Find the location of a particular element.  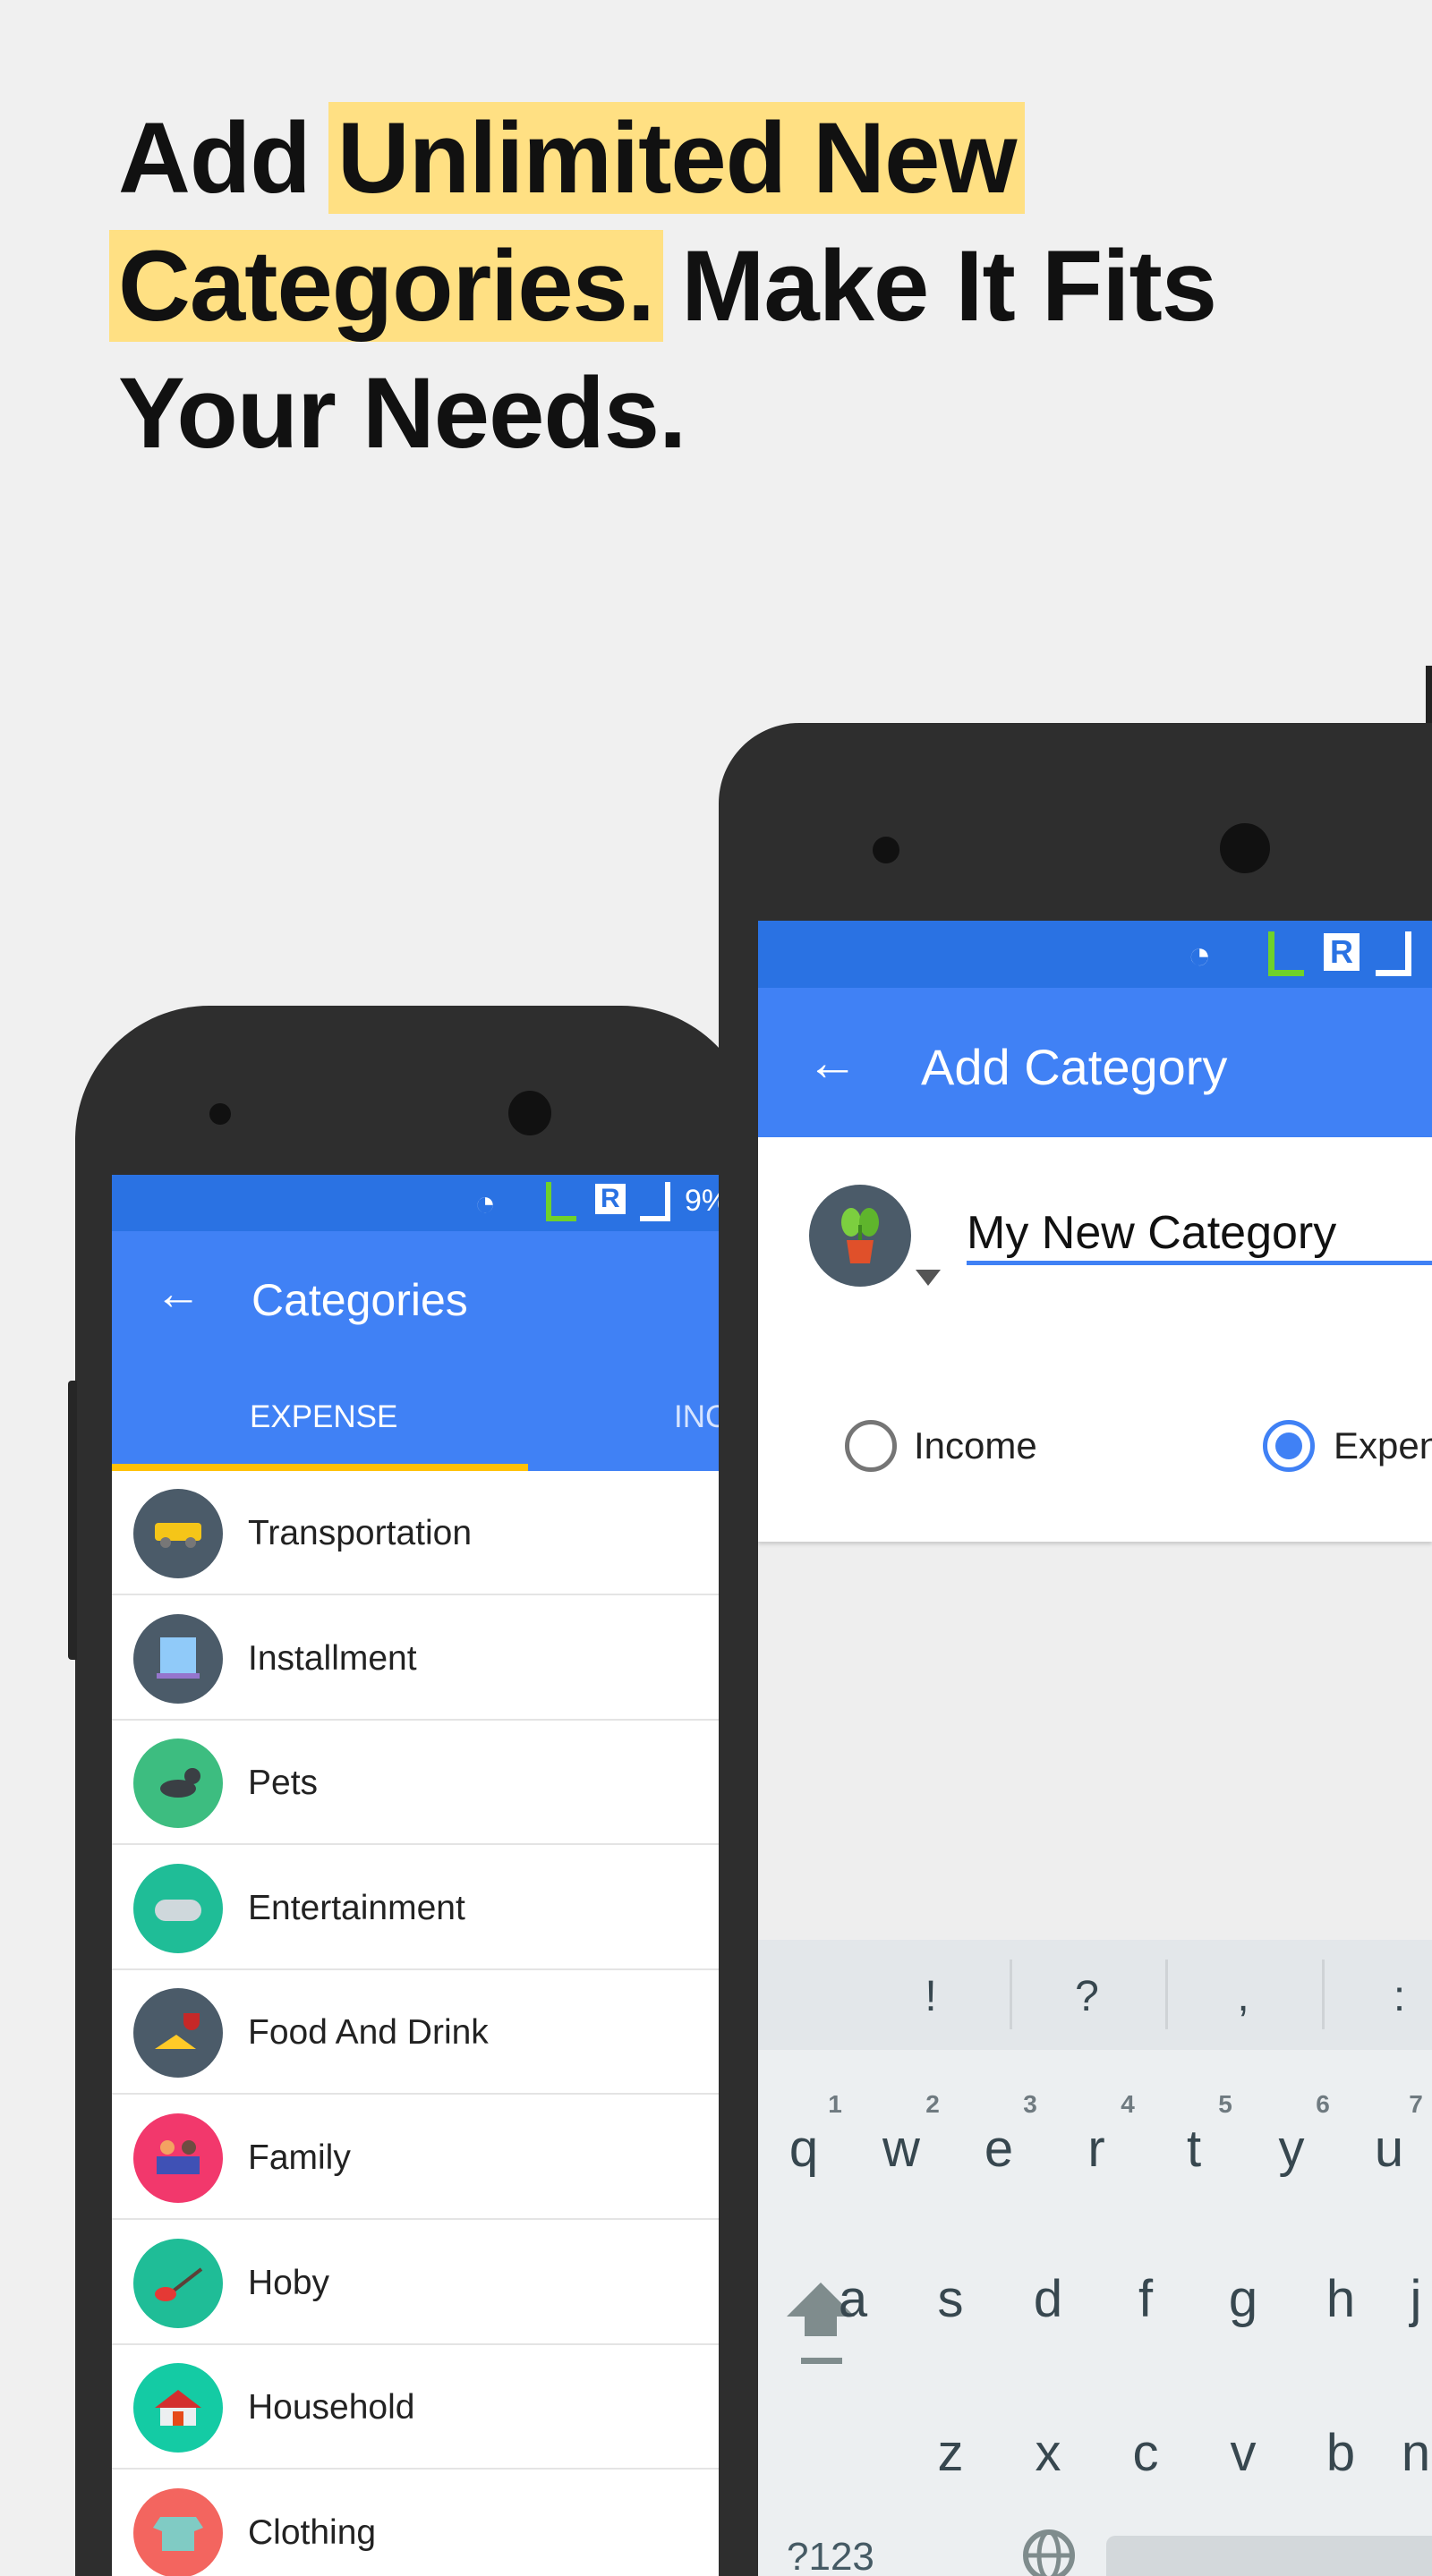

car-icon is located at coordinates (178, 1533).